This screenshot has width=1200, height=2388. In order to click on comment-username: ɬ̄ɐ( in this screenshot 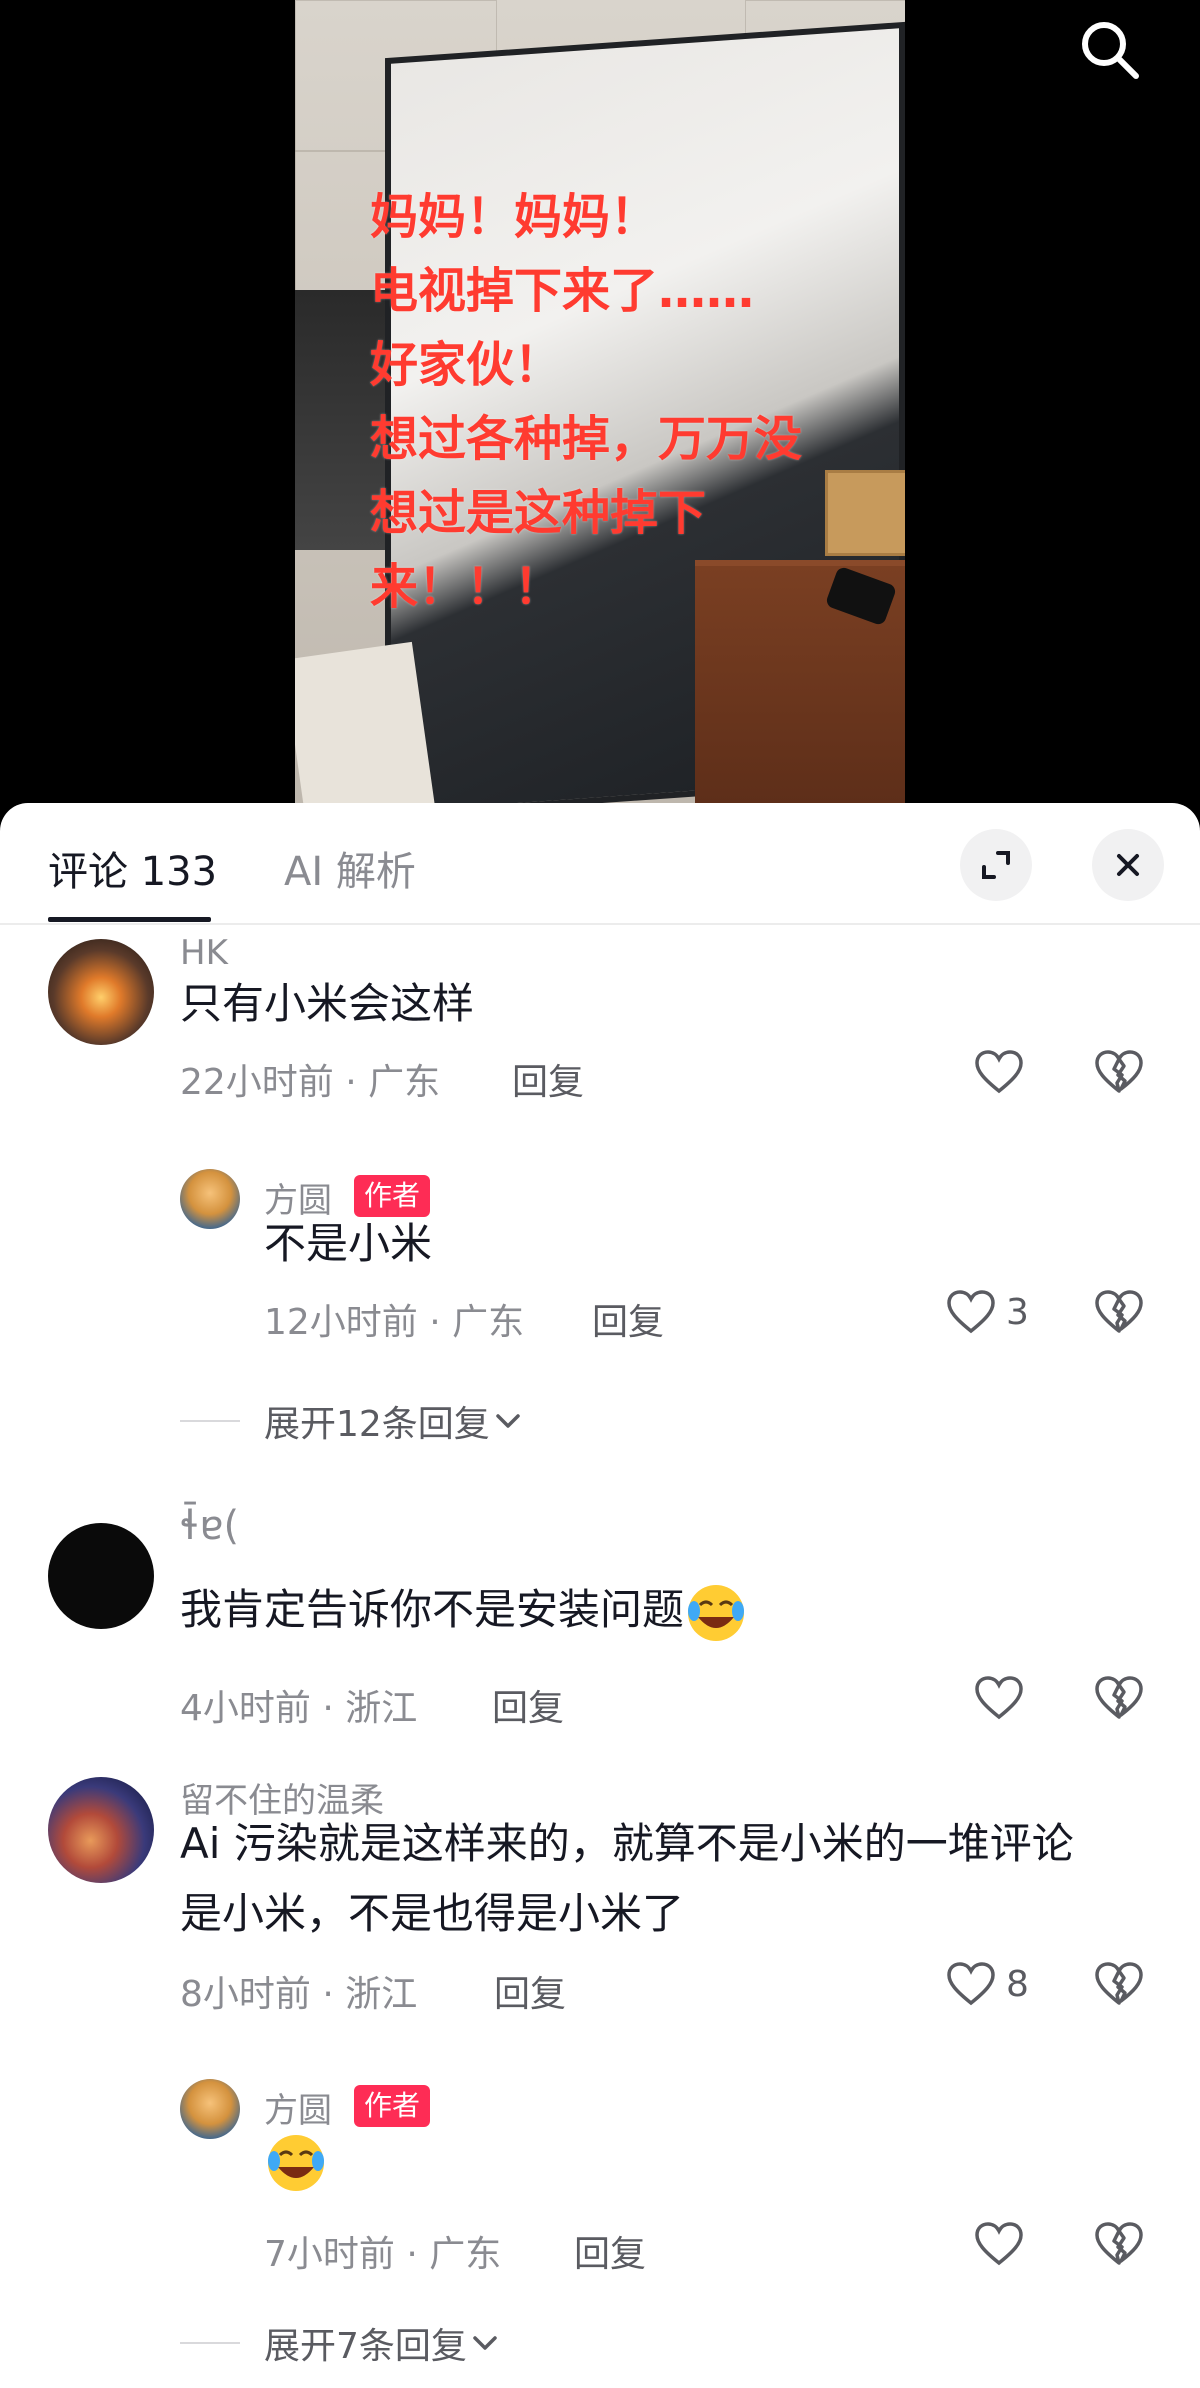, I will do `click(209, 1526)`.